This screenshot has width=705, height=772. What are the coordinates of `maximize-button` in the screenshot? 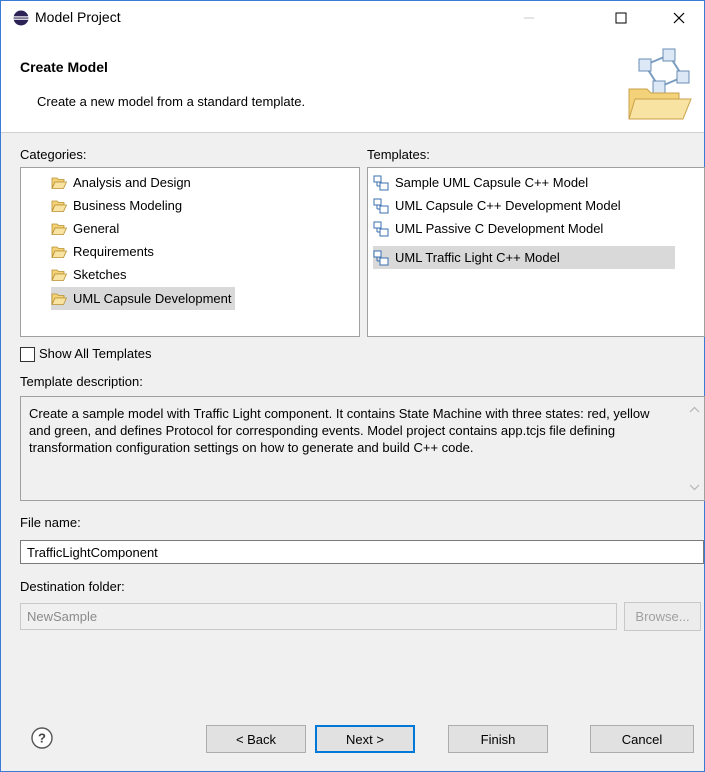 It's located at (621, 18).